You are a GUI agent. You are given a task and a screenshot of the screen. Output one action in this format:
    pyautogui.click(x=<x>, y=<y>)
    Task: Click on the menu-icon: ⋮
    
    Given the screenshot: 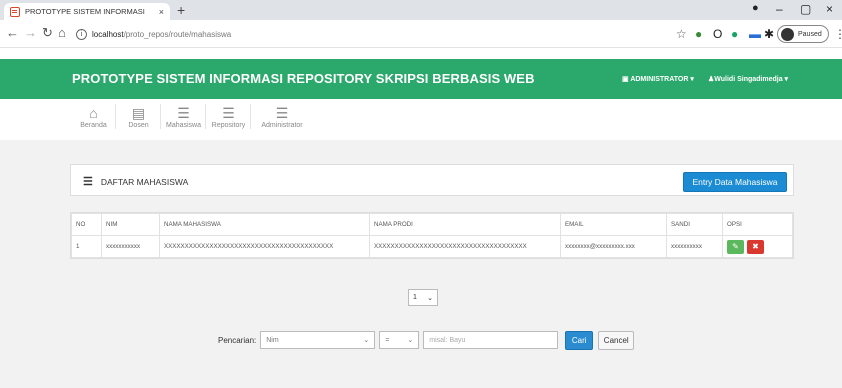 What is the action you would take?
    pyautogui.click(x=838, y=34)
    